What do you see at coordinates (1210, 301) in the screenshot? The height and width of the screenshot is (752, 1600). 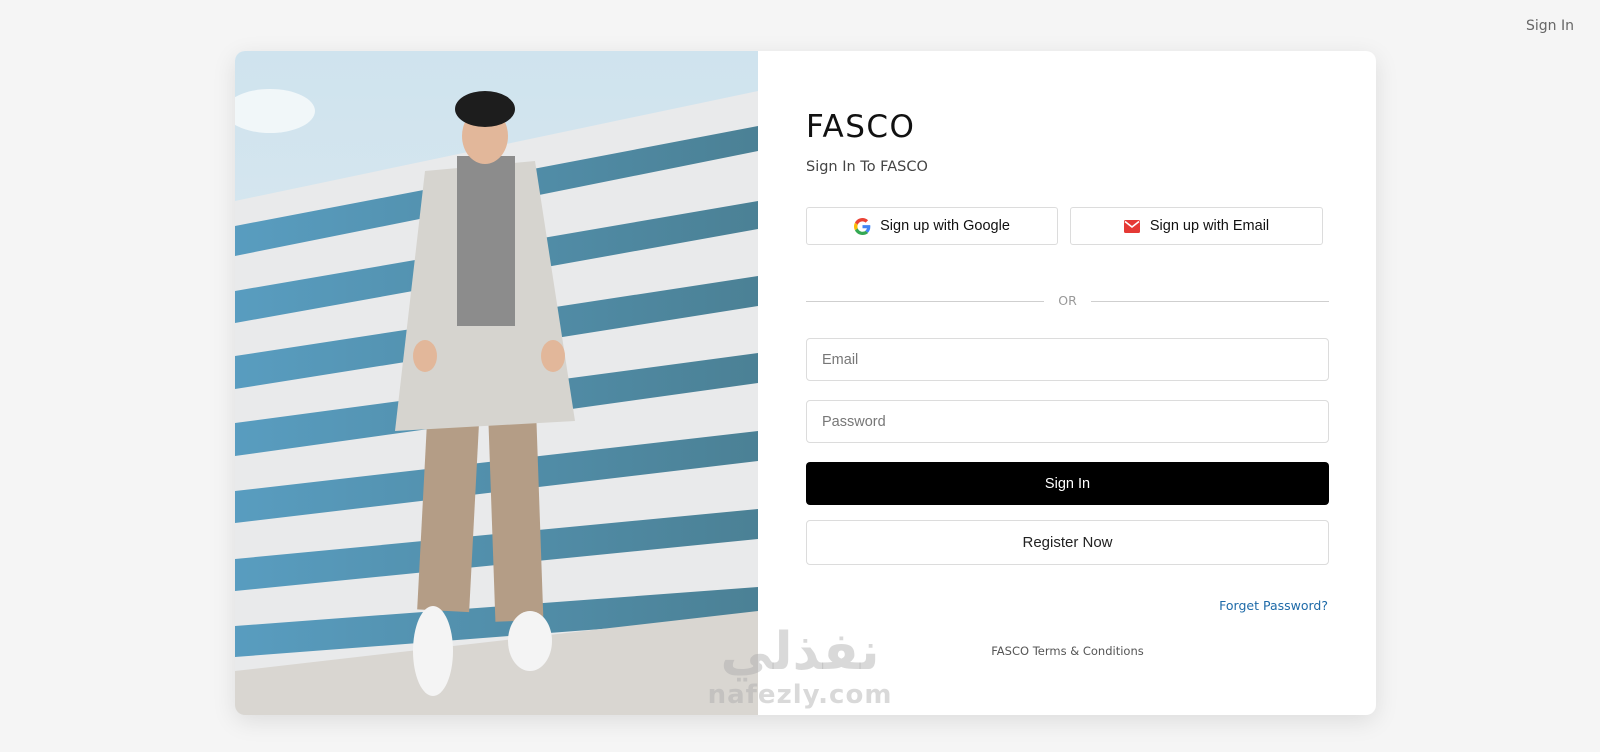 I see `divider-line-right` at bounding box center [1210, 301].